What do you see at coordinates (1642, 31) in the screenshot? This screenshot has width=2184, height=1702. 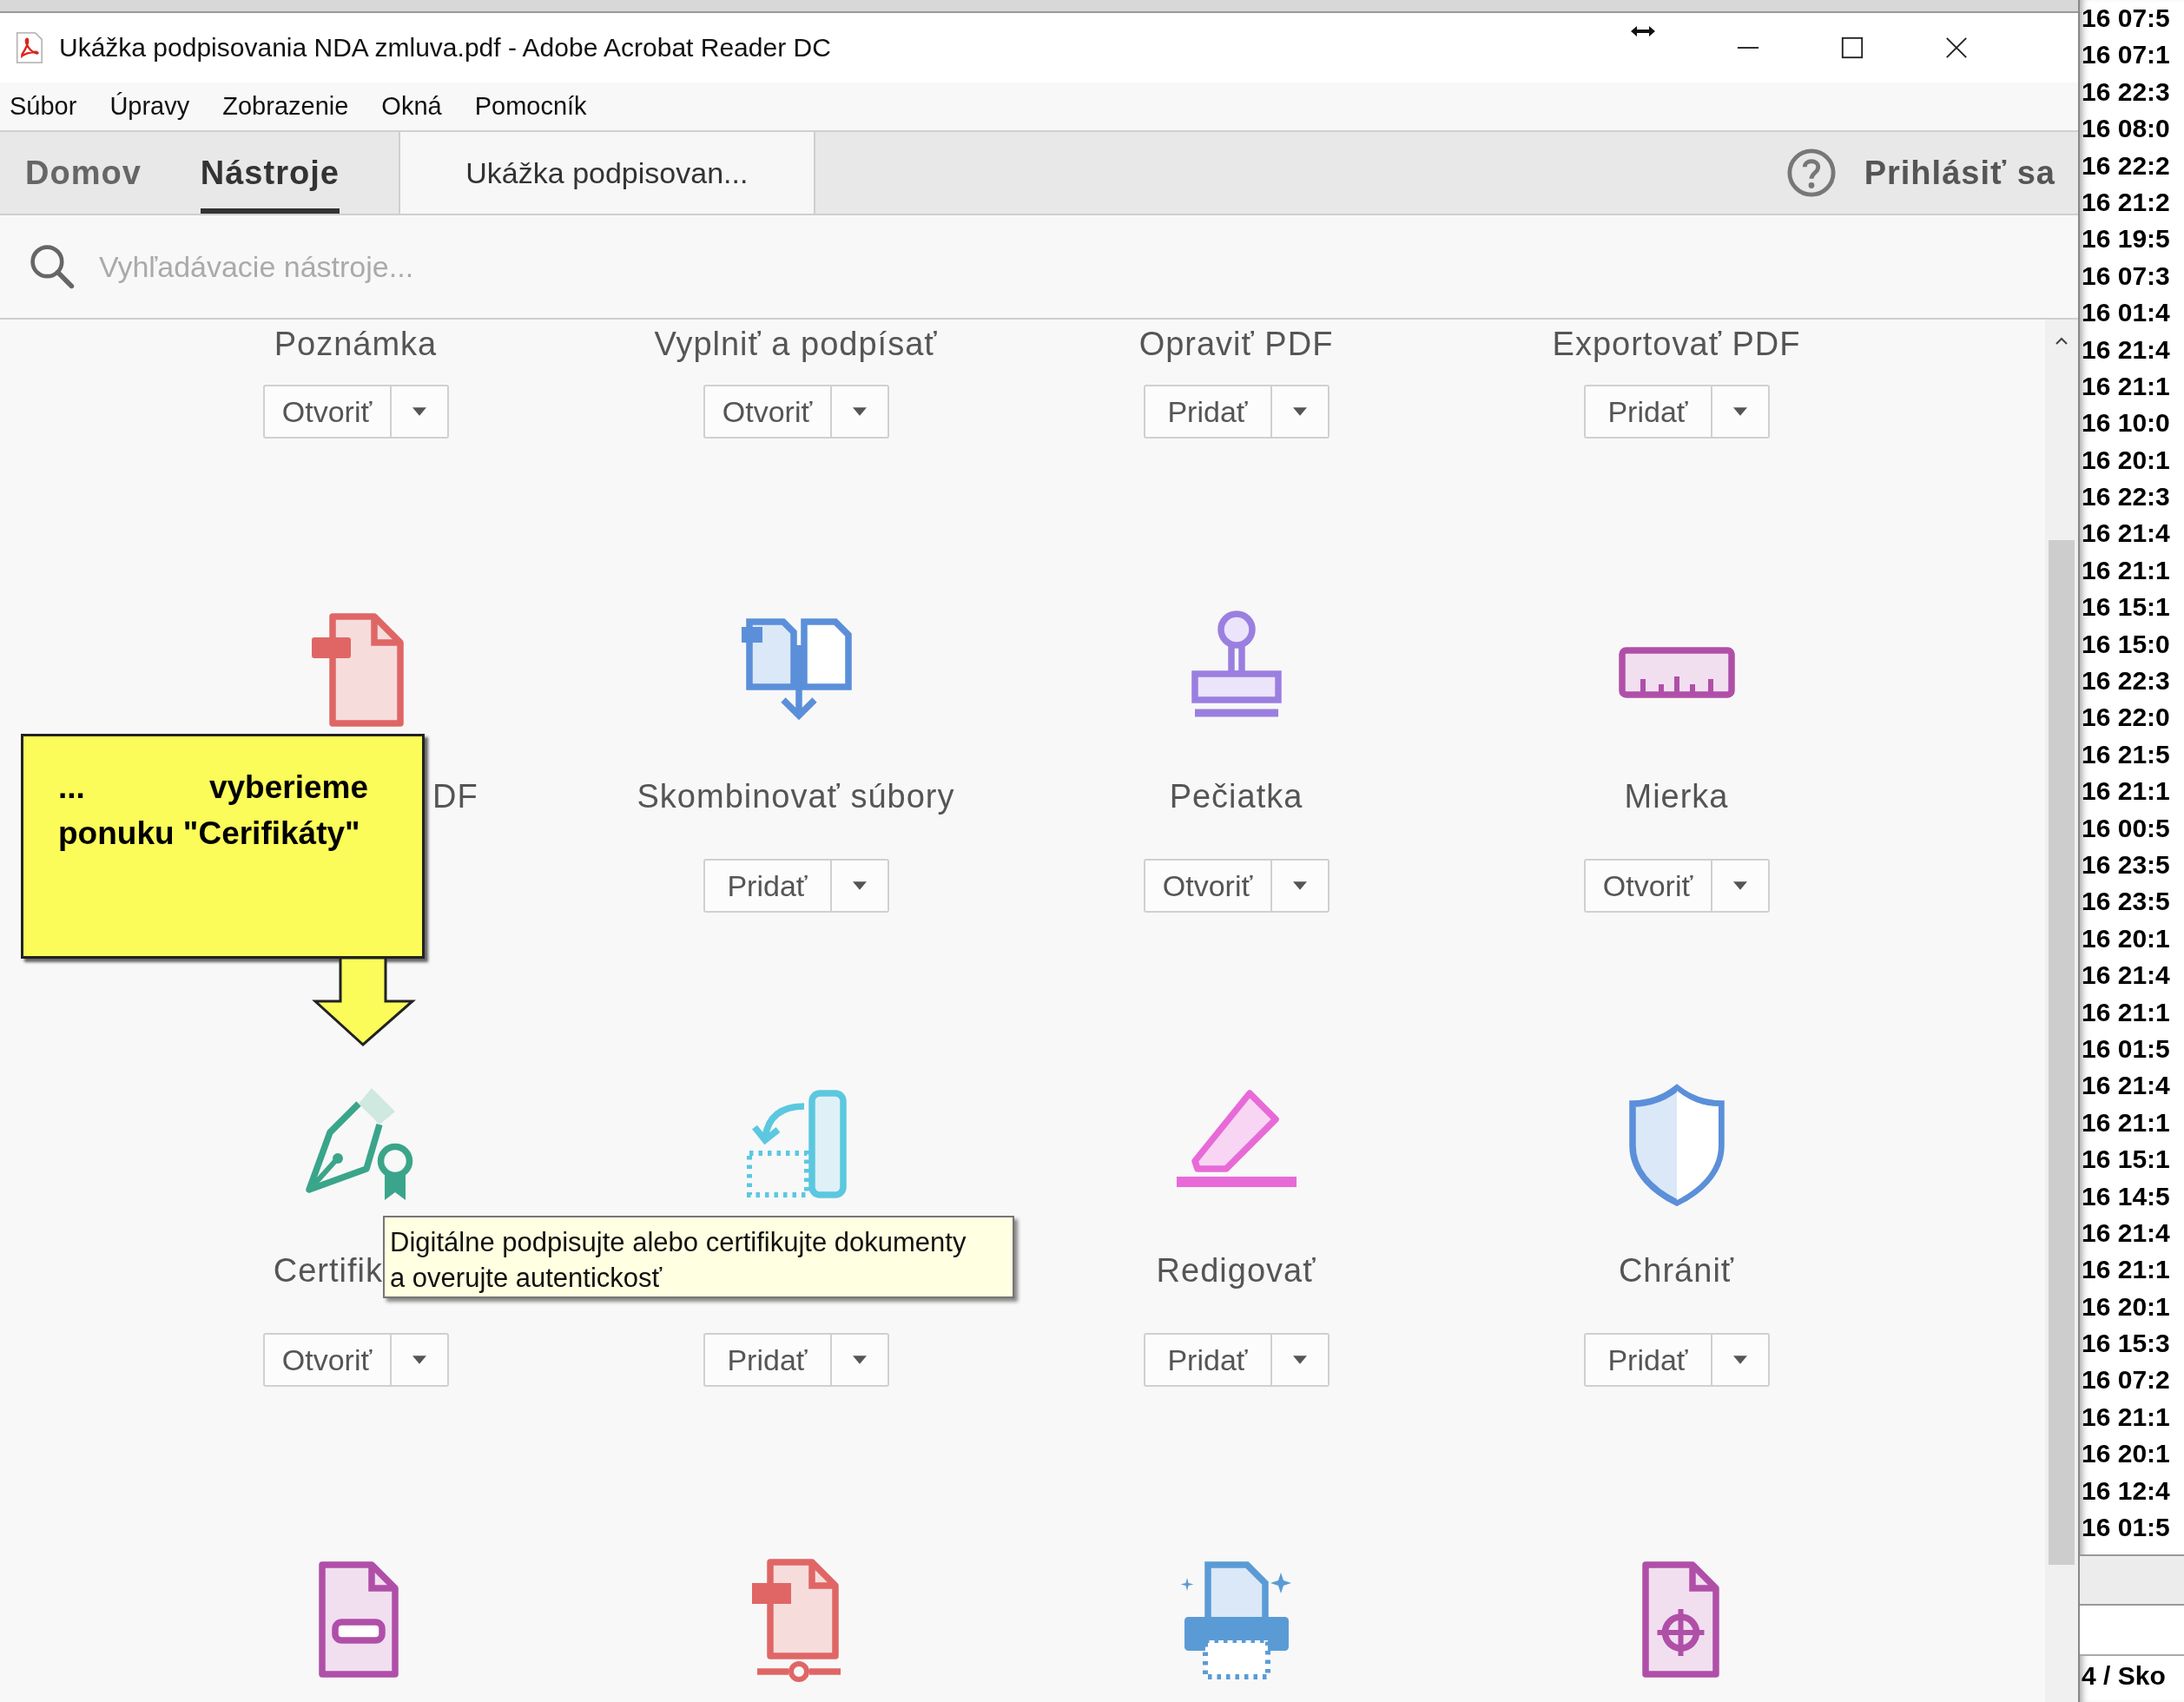 I see `resize-cursor-icon` at bounding box center [1642, 31].